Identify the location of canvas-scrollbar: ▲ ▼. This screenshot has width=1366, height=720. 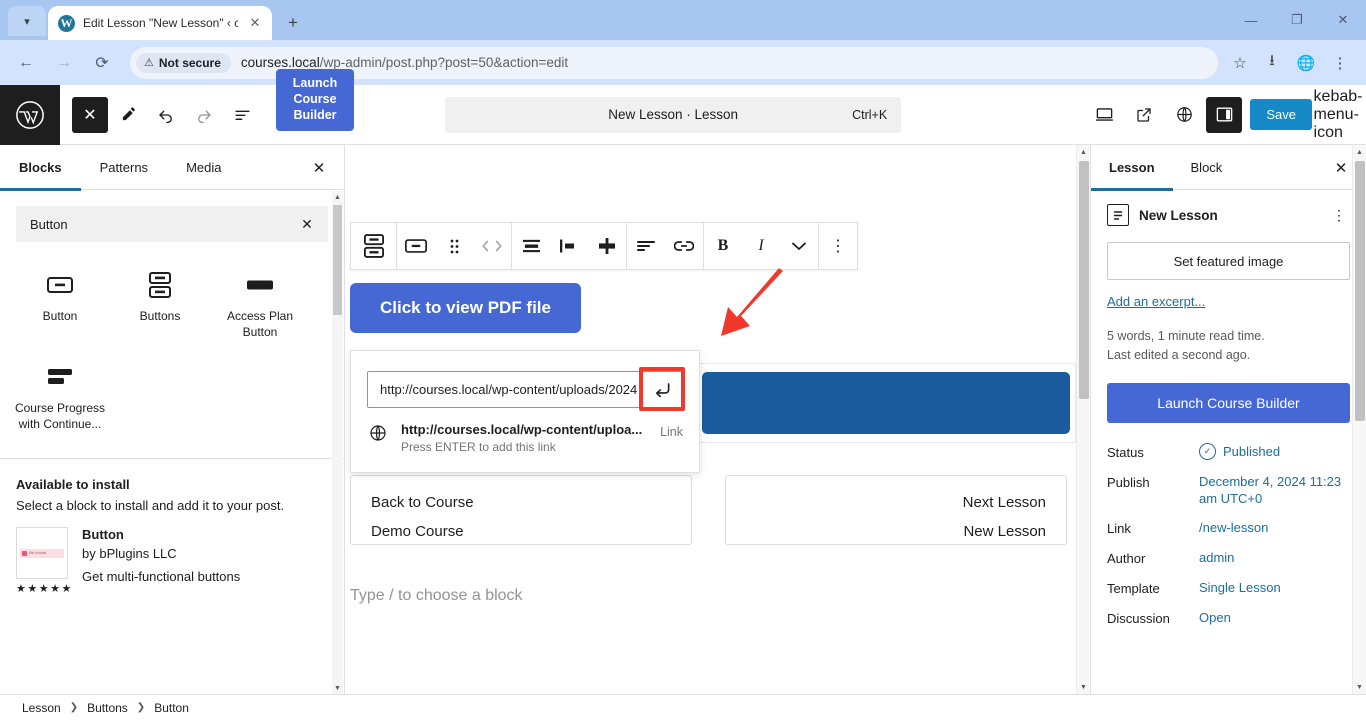
(1083, 419).